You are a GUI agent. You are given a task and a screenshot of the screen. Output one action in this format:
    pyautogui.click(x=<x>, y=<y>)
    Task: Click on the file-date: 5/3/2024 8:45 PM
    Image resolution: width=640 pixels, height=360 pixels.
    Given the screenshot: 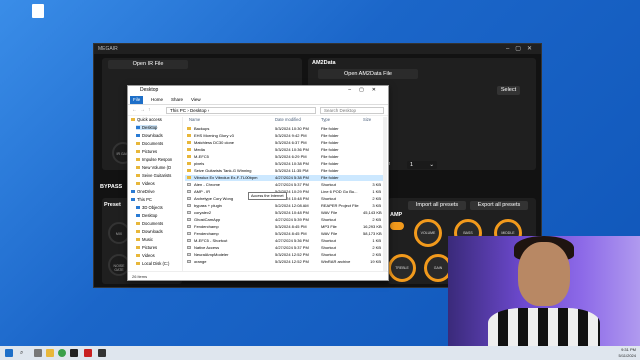 What is the action you would take?
    pyautogui.click(x=291, y=226)
    